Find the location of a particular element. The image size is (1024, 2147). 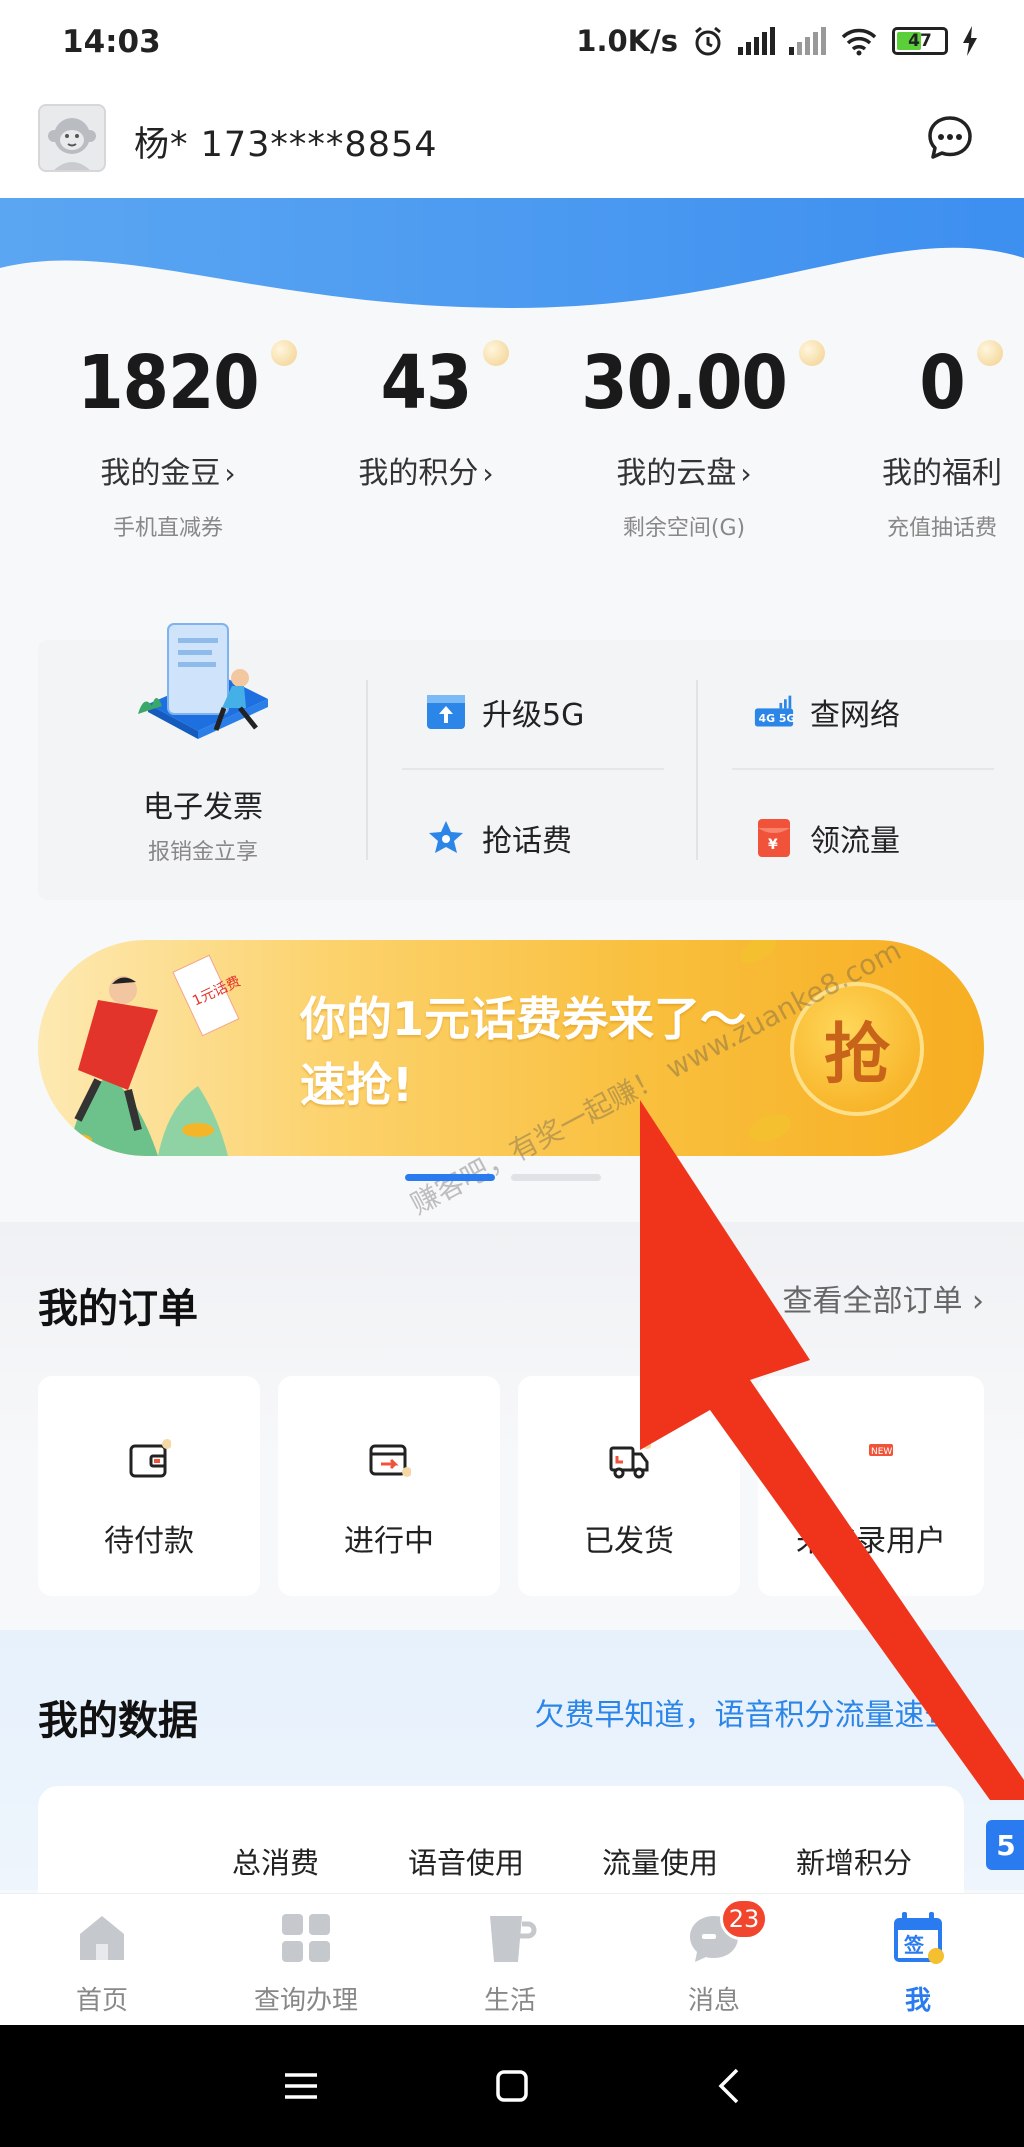

home-icon is located at coordinates (102, 1938).